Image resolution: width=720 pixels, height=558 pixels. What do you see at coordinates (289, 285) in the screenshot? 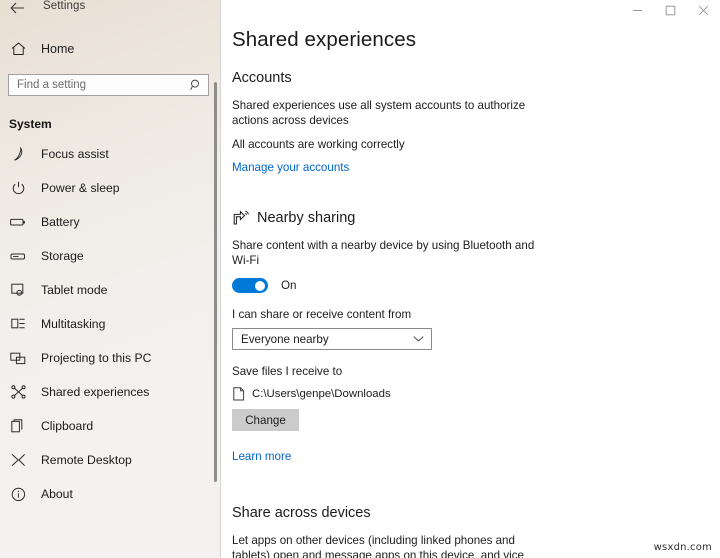
I see `nearby-sharing-toggle-state: On` at bounding box center [289, 285].